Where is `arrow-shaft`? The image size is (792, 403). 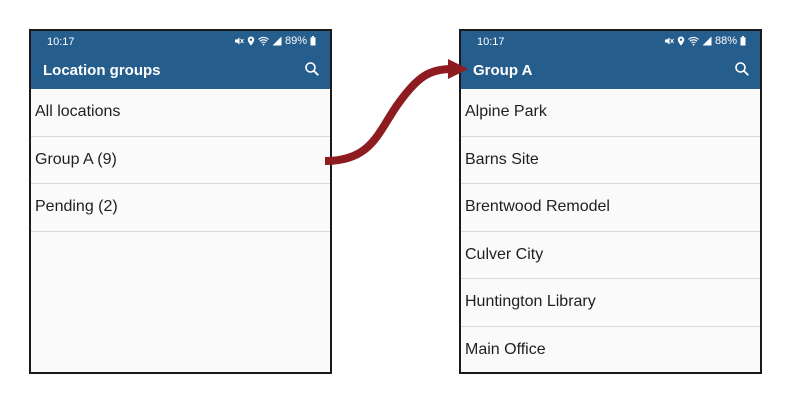 arrow-shaft is located at coordinates (388, 115).